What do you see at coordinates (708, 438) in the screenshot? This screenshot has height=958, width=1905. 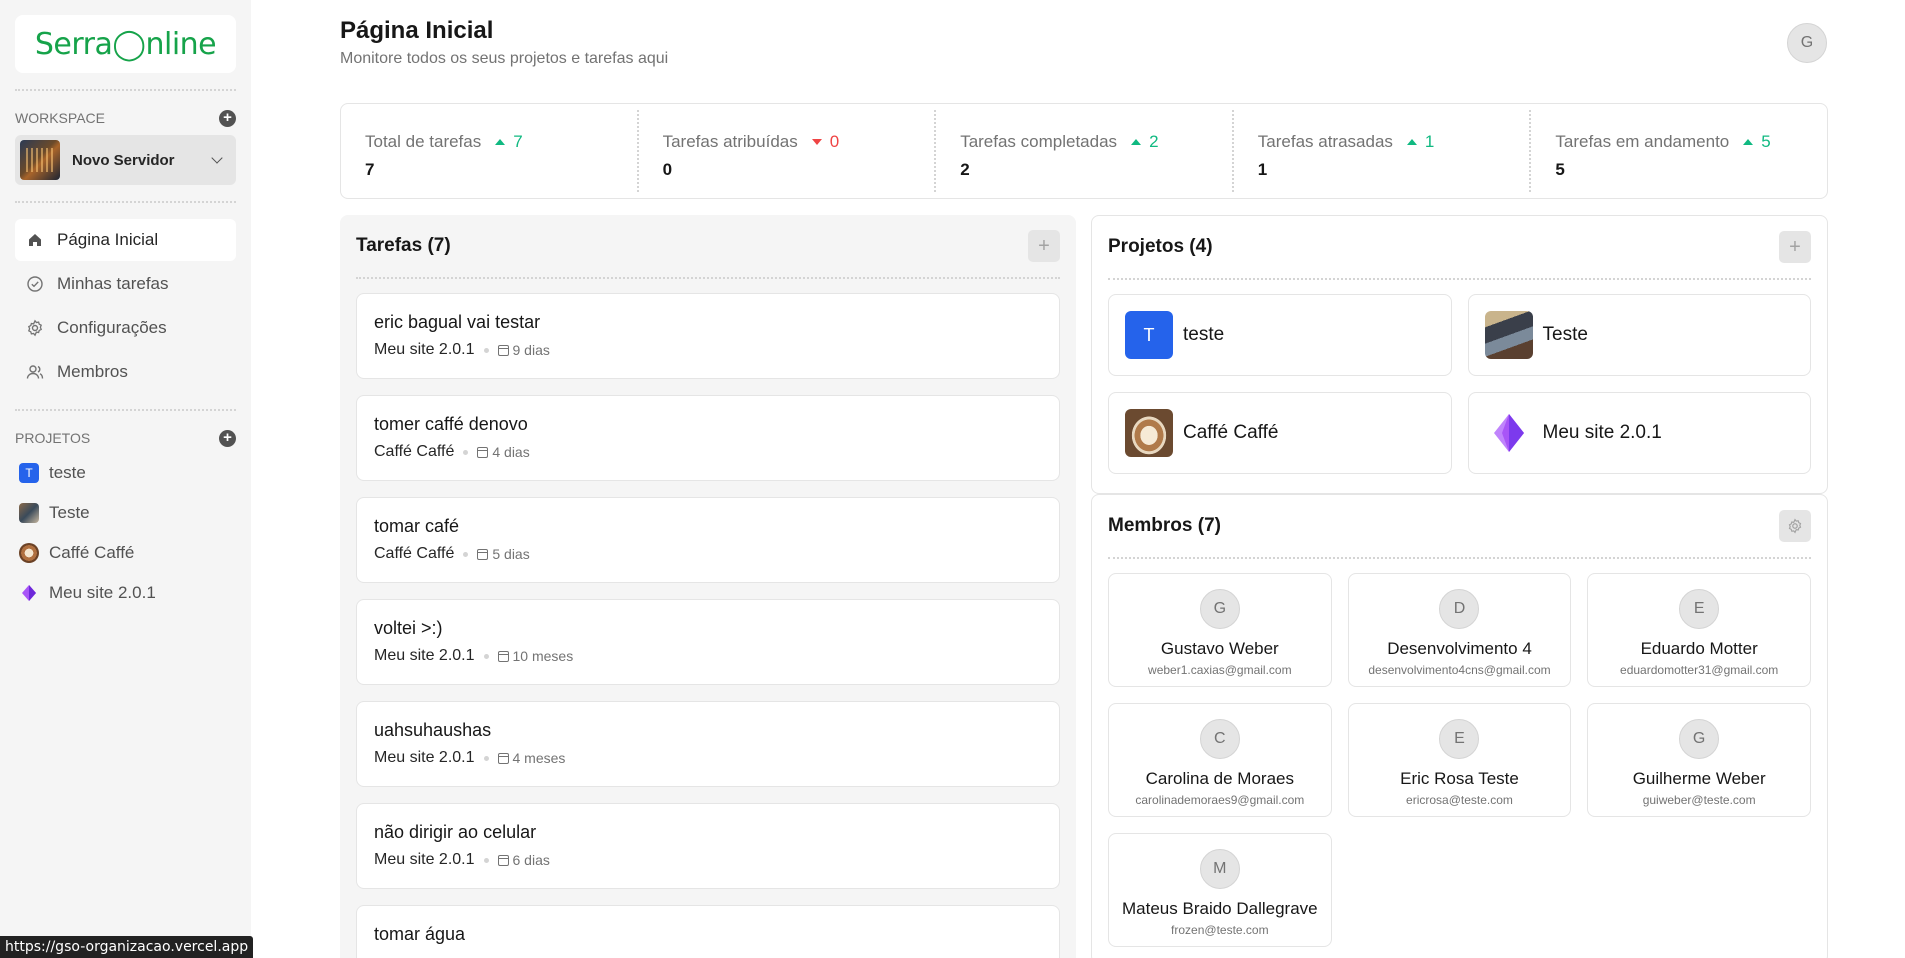 I see `task-card: tomer caffé denovo Caffé Caffé 4 dias` at bounding box center [708, 438].